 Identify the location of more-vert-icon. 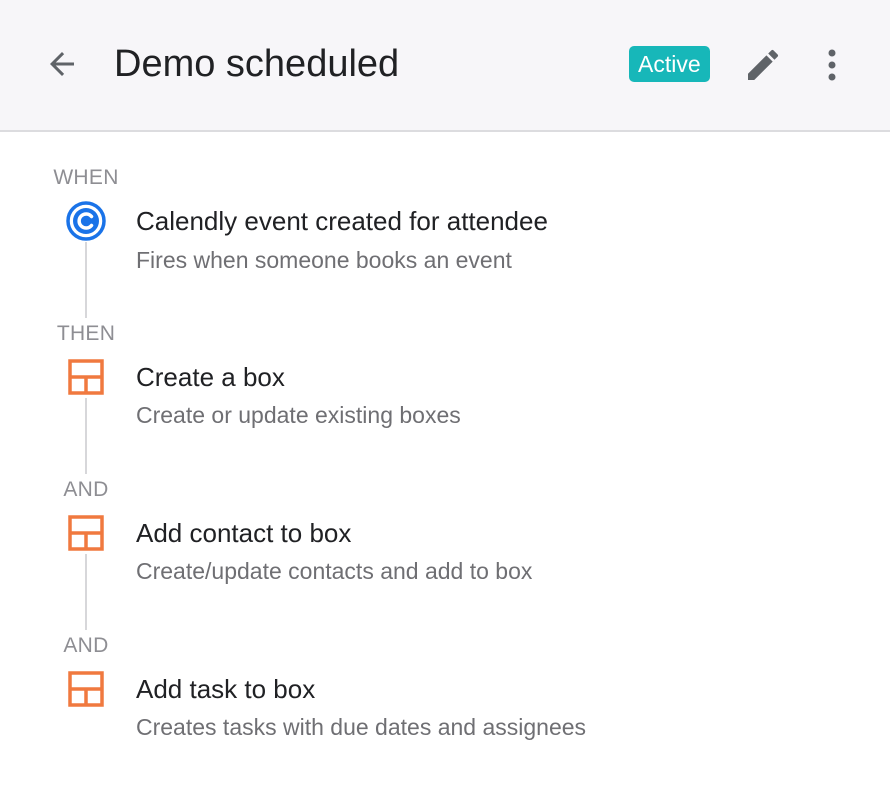
(832, 65).